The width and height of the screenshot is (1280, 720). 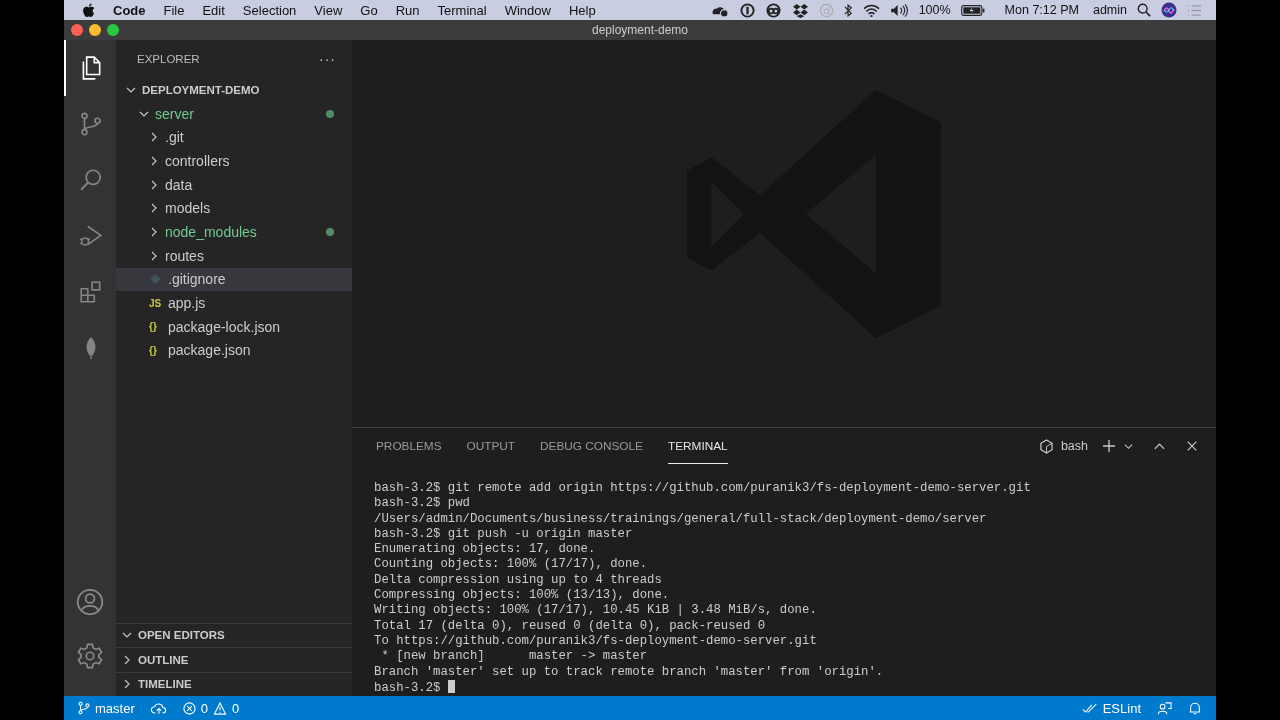 I want to click on folder-row: node_modules, so click(x=234, y=232).